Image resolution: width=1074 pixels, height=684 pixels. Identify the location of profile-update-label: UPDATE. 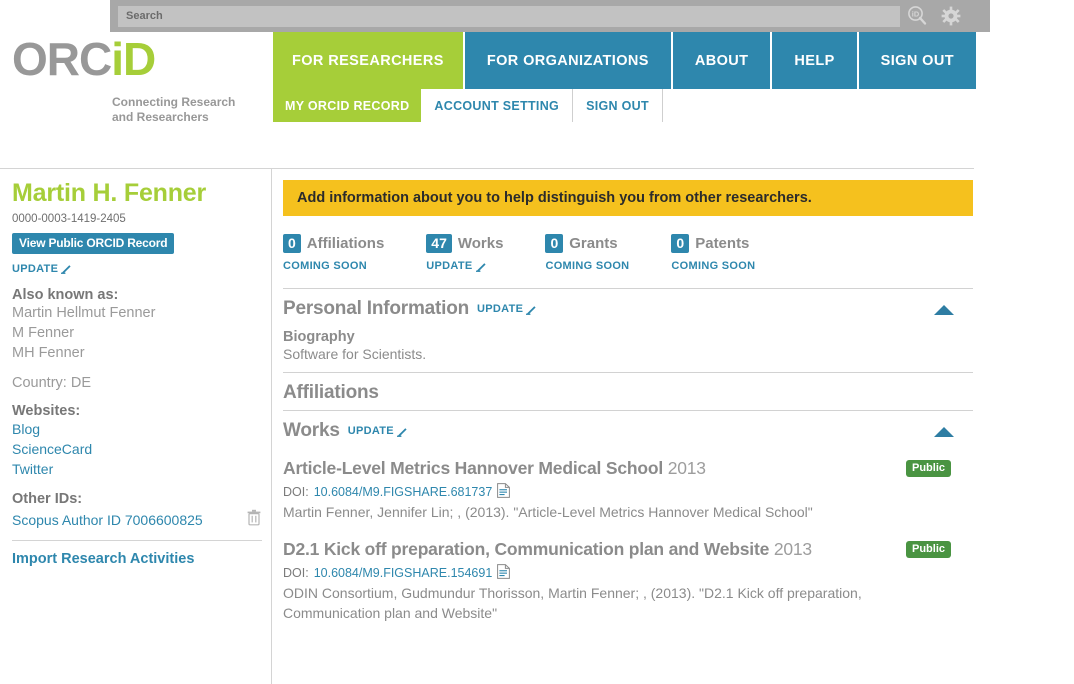
(35, 268).